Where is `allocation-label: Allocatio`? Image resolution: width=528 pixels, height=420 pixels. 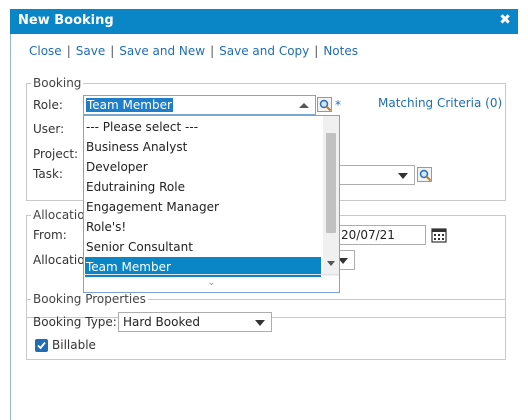
allocation-label: Allocatio is located at coordinates (59, 260).